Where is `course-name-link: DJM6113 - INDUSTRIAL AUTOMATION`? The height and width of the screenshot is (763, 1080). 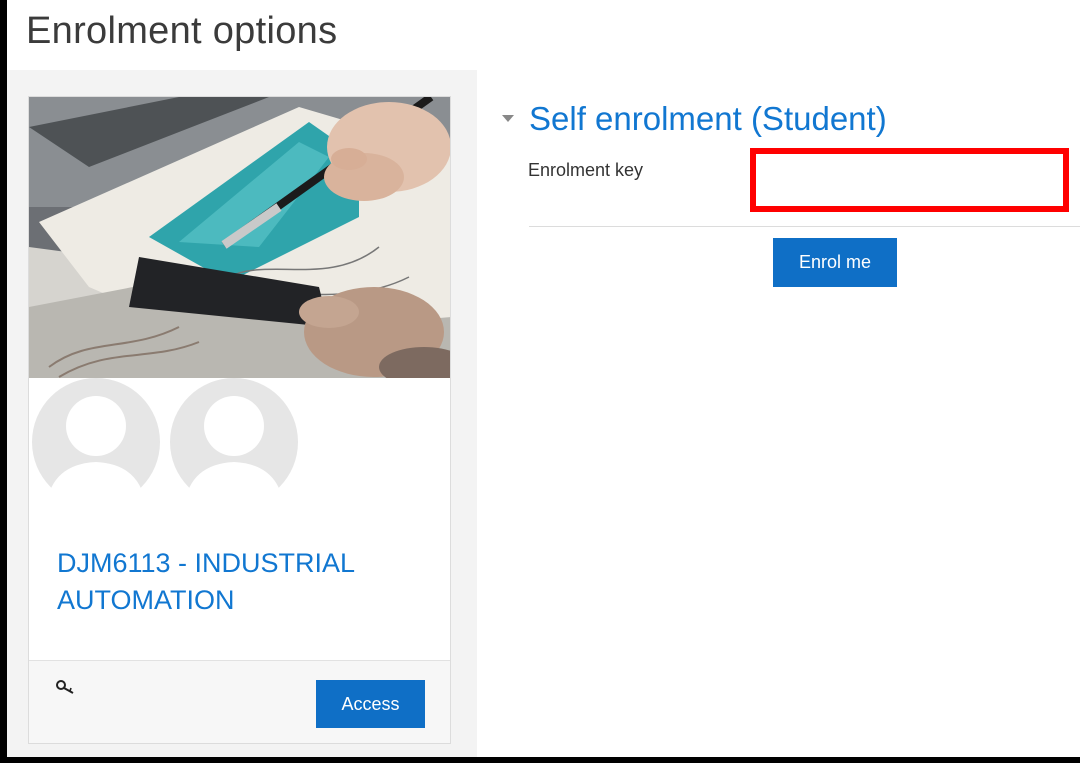 course-name-link: DJM6113 - INDUSTRIAL AUTOMATION is located at coordinates (237, 582).